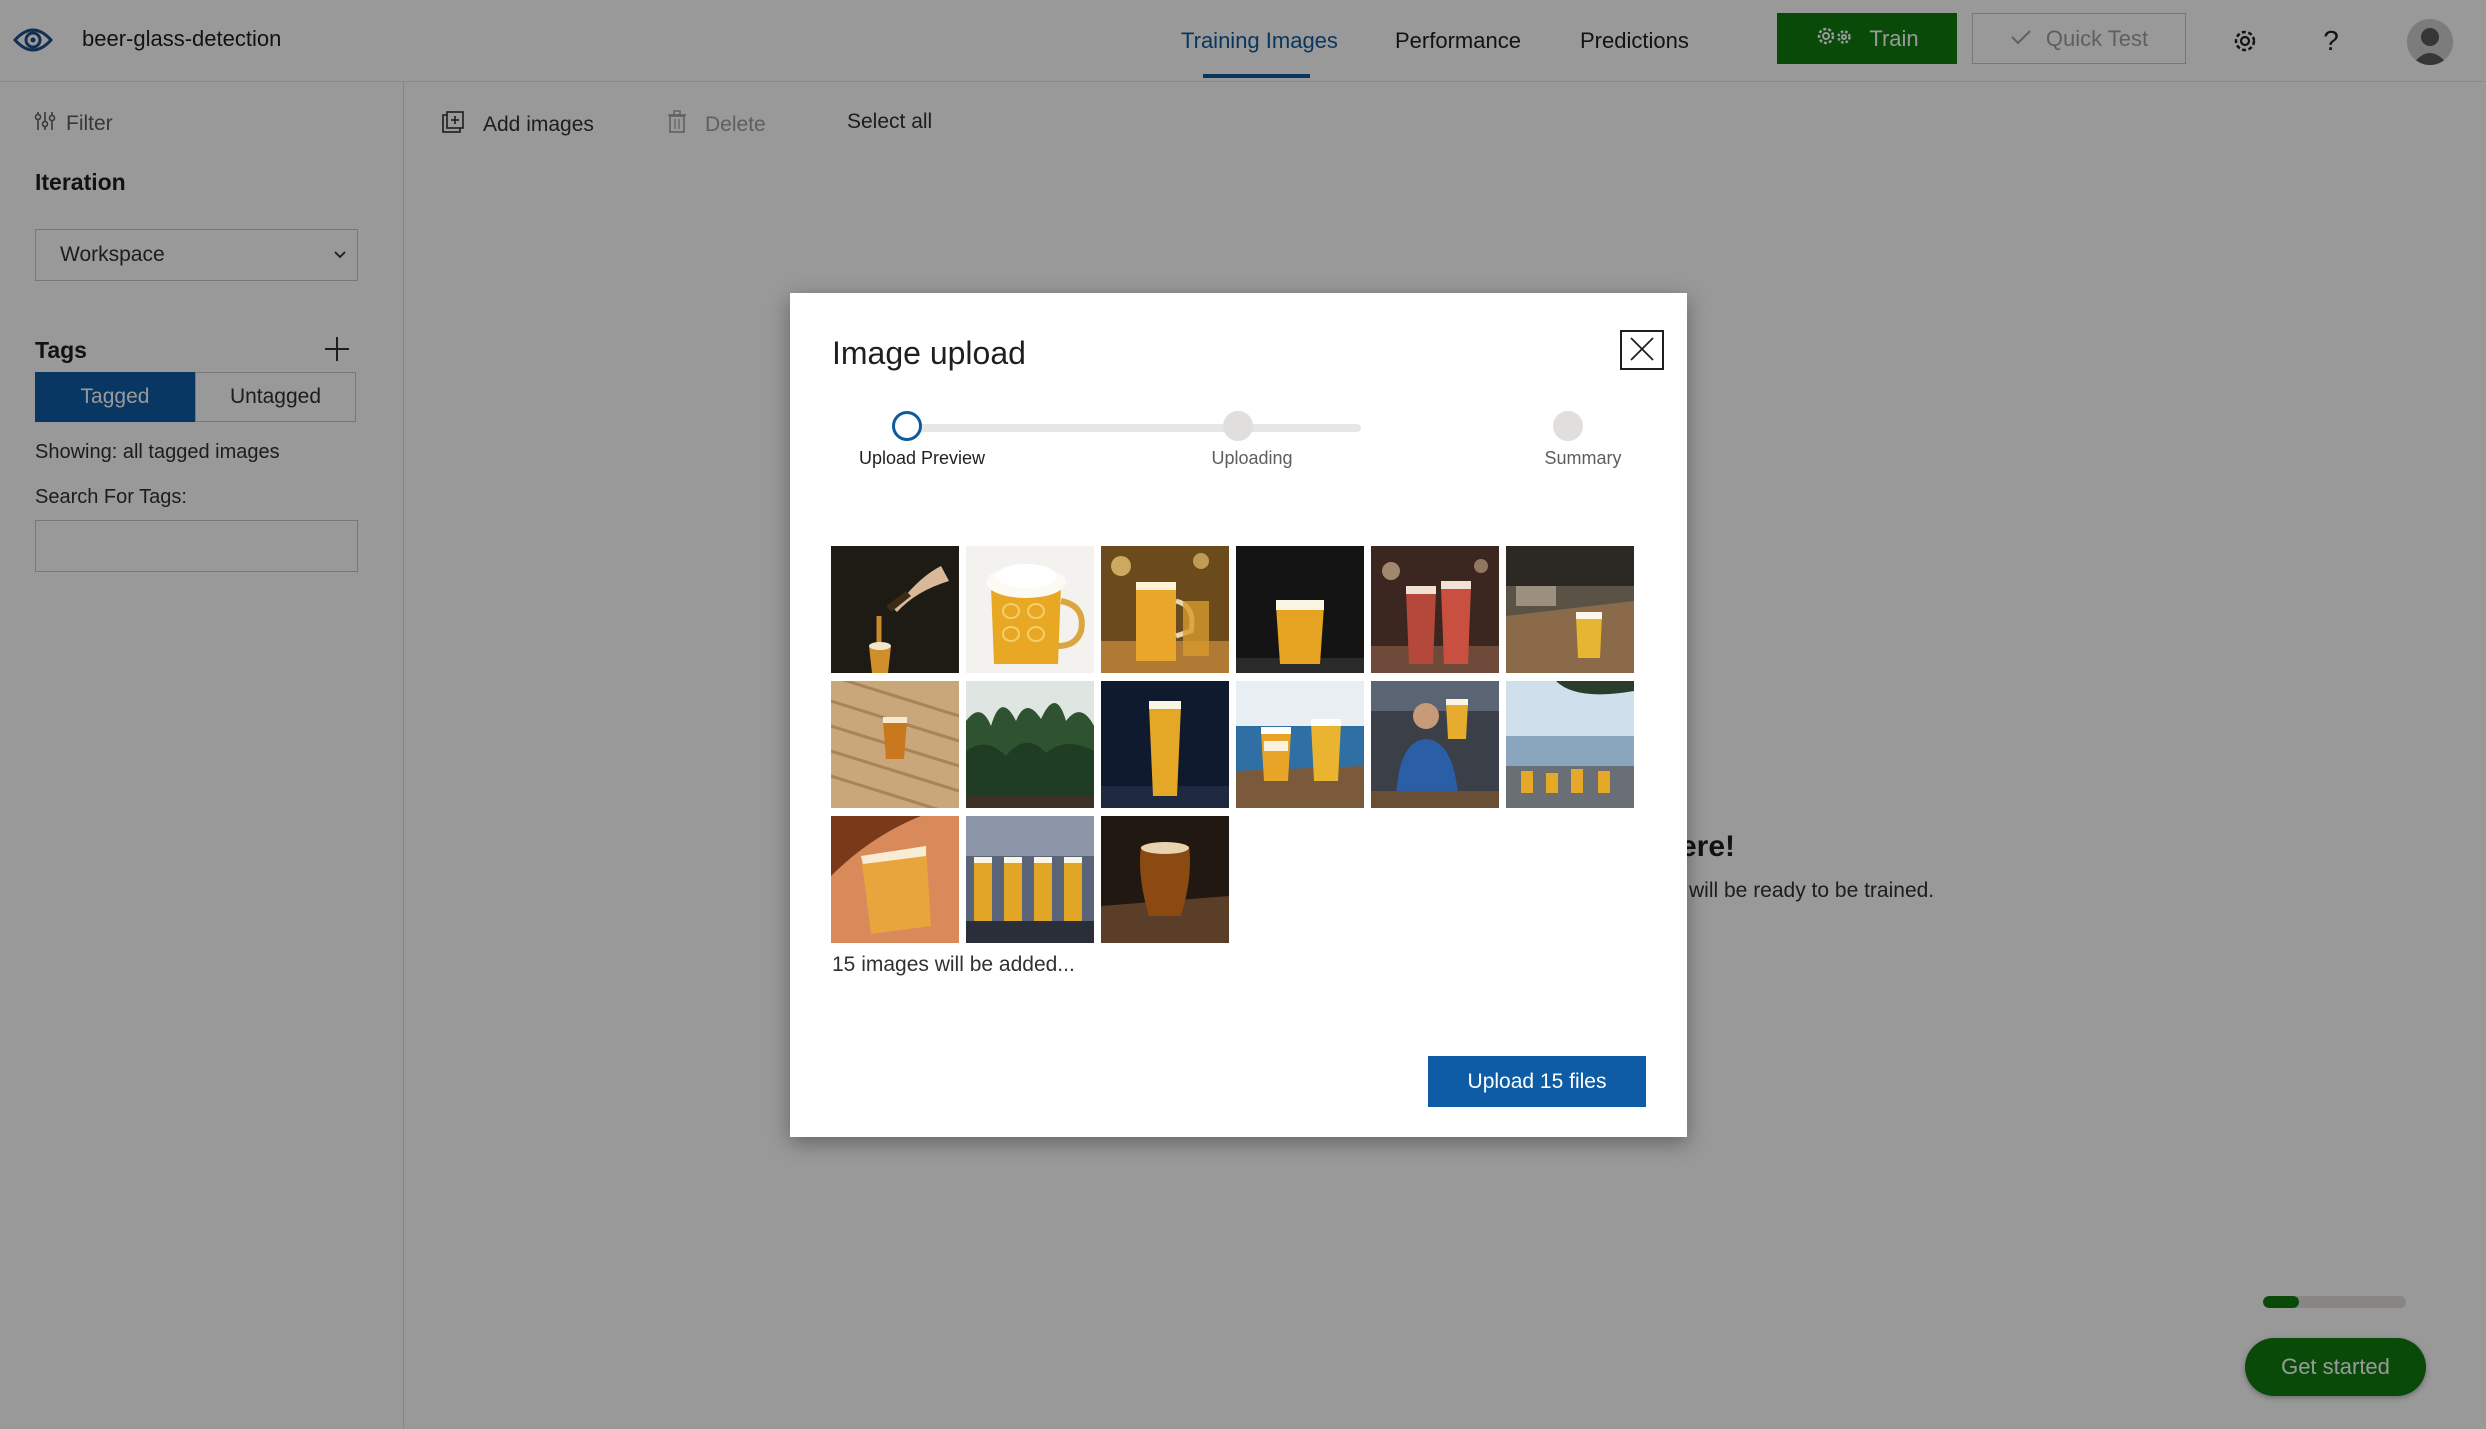  What do you see at coordinates (1238, 426) in the screenshot?
I see `step-uploading-dot` at bounding box center [1238, 426].